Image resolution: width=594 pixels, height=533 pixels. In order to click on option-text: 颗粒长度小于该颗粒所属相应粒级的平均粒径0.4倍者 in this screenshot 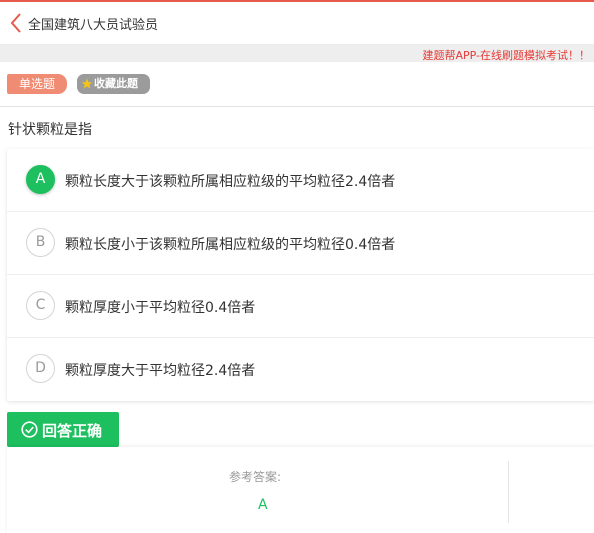, I will do `click(230, 245)`.